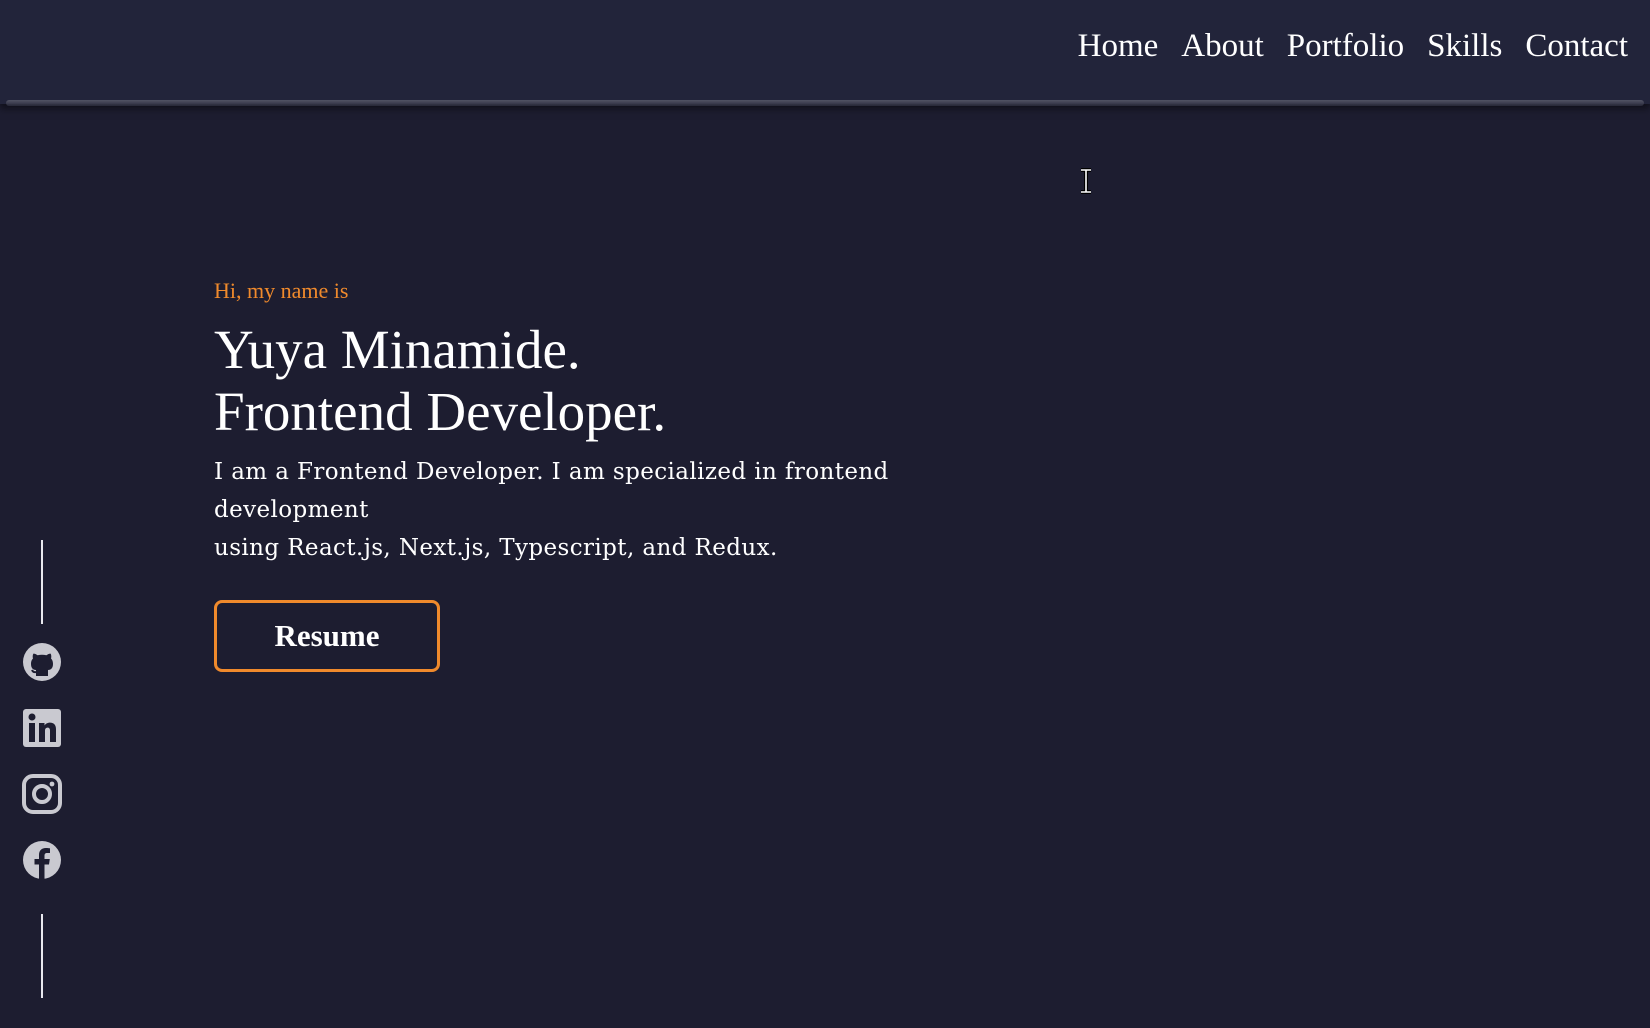 The width and height of the screenshot is (1650, 1028). Describe the element at coordinates (1576, 46) in the screenshot. I see `nav-link-contact: Contact` at that location.